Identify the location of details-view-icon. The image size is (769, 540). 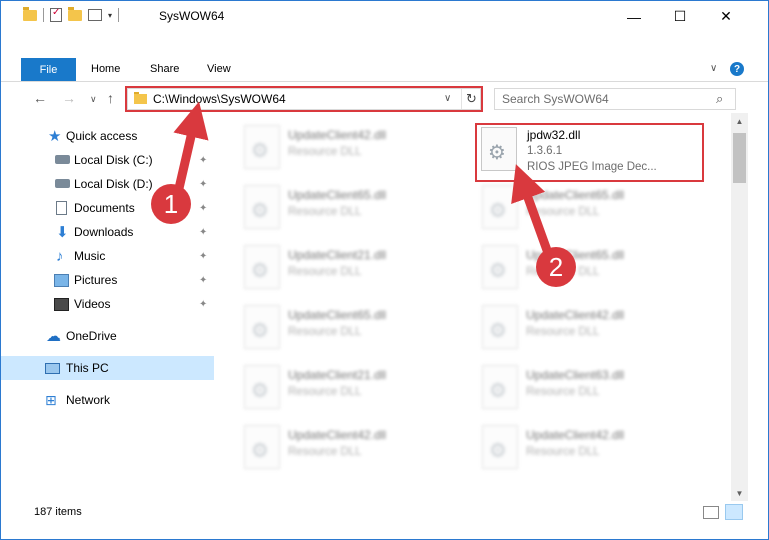
(711, 512).